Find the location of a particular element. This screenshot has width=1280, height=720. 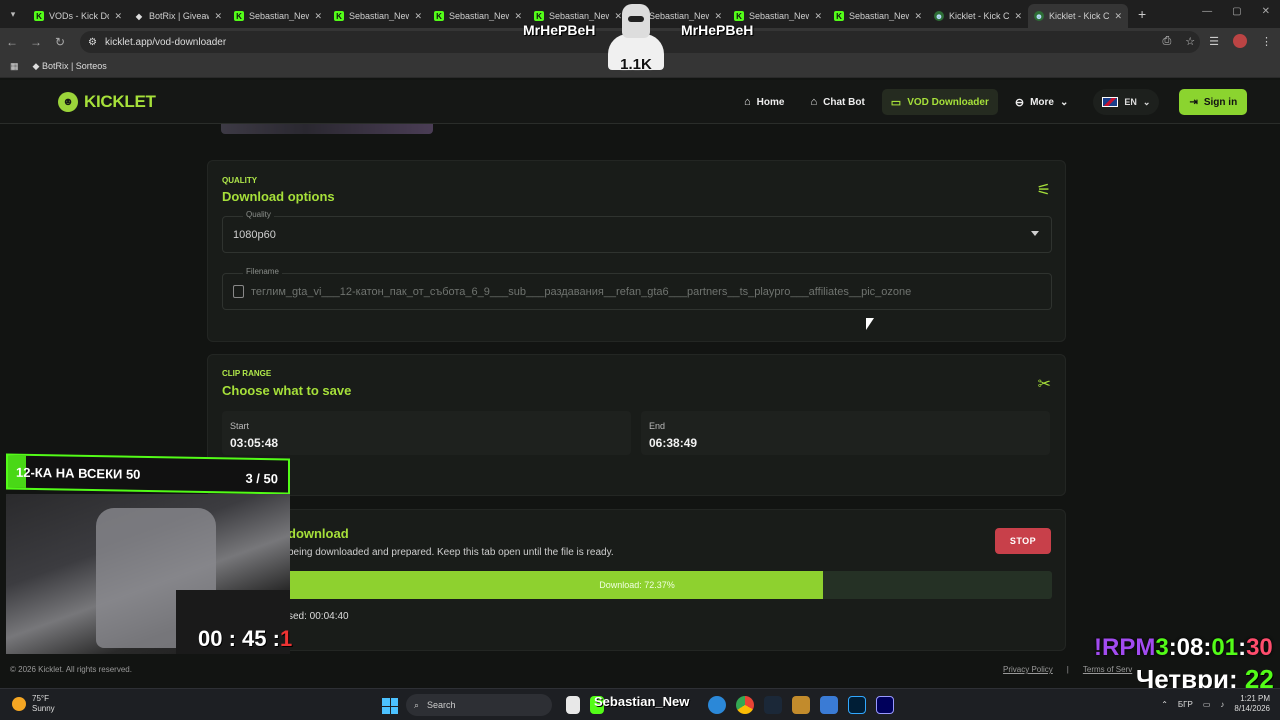

bookmark-botrix: ◆ BotRix | Sorteos is located at coordinates (70, 66).